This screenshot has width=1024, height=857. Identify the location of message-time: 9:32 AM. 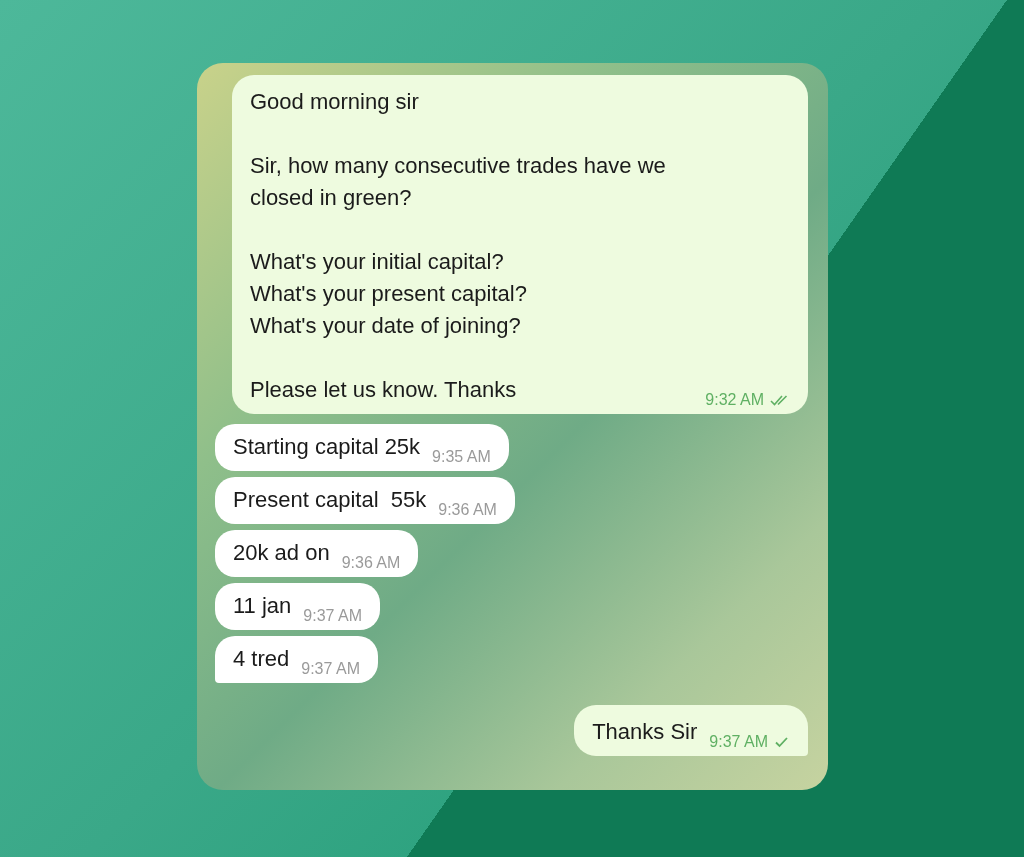
(734, 400).